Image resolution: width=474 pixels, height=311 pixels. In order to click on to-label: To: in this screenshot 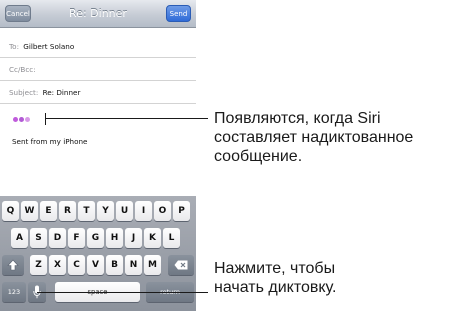, I will do `click(14, 46)`.